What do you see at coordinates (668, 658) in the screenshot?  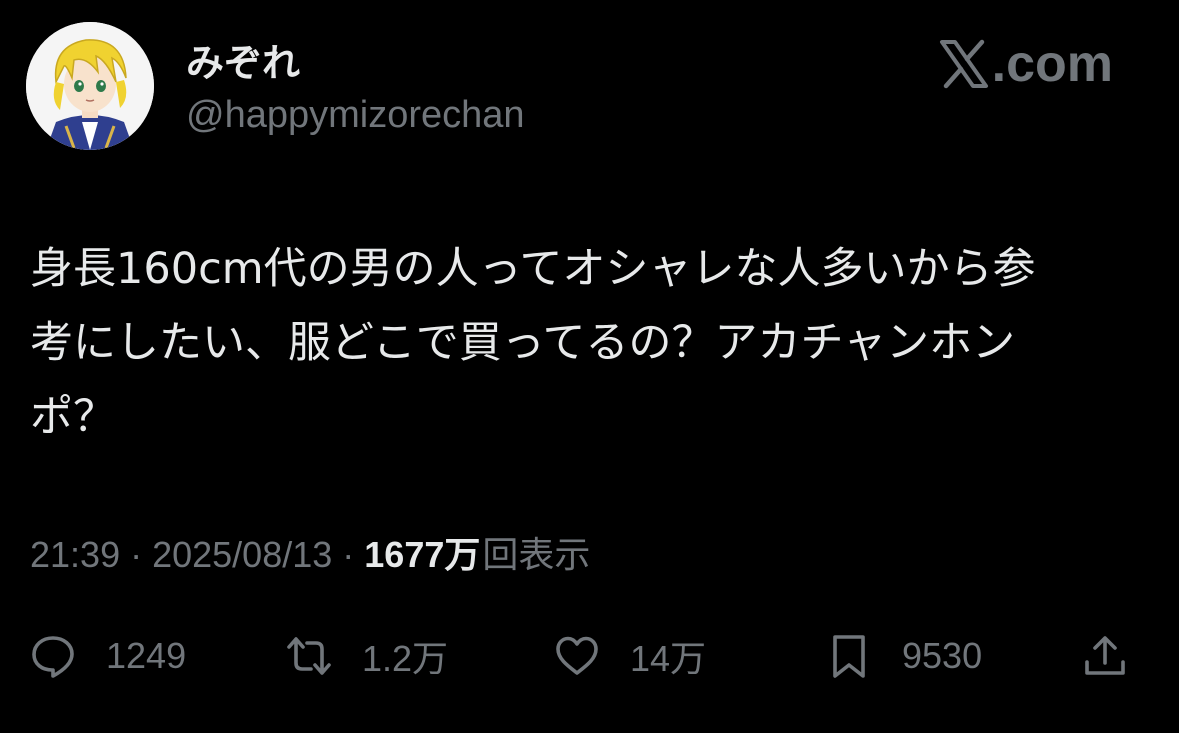 I see `like-count: 14万` at bounding box center [668, 658].